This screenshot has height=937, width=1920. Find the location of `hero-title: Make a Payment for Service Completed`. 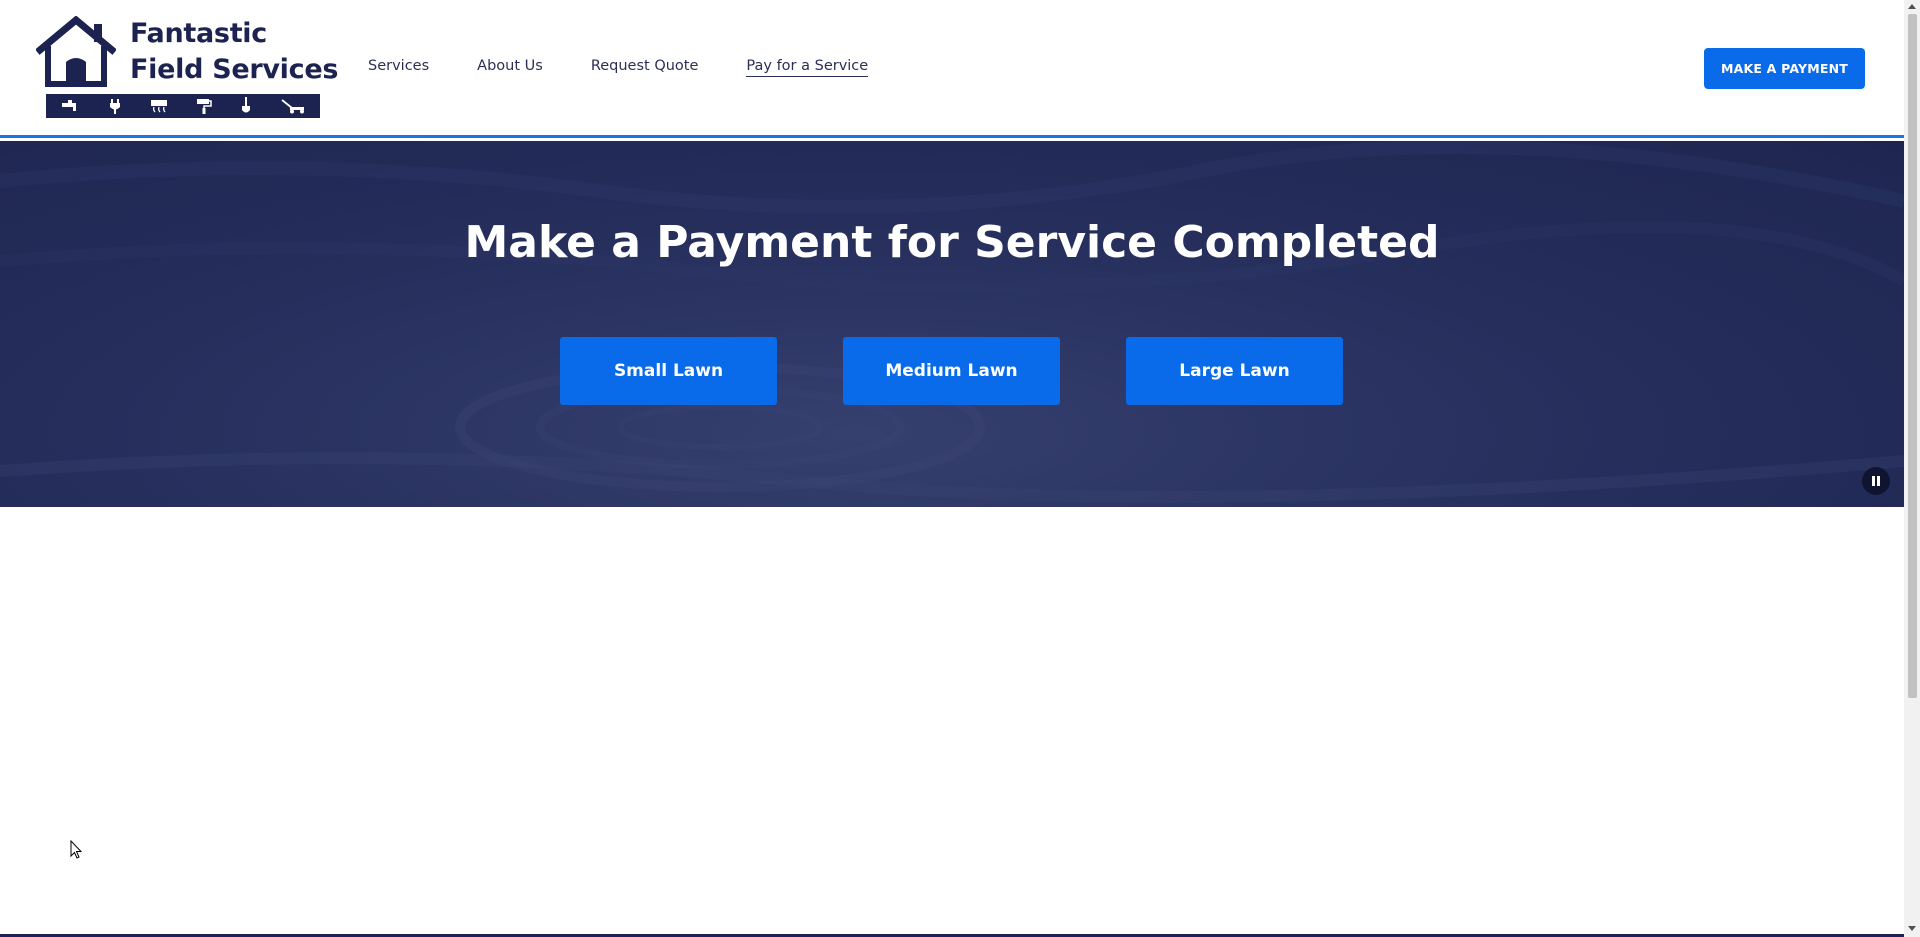

hero-title: Make a Payment for Service Completed is located at coordinates (952, 242).